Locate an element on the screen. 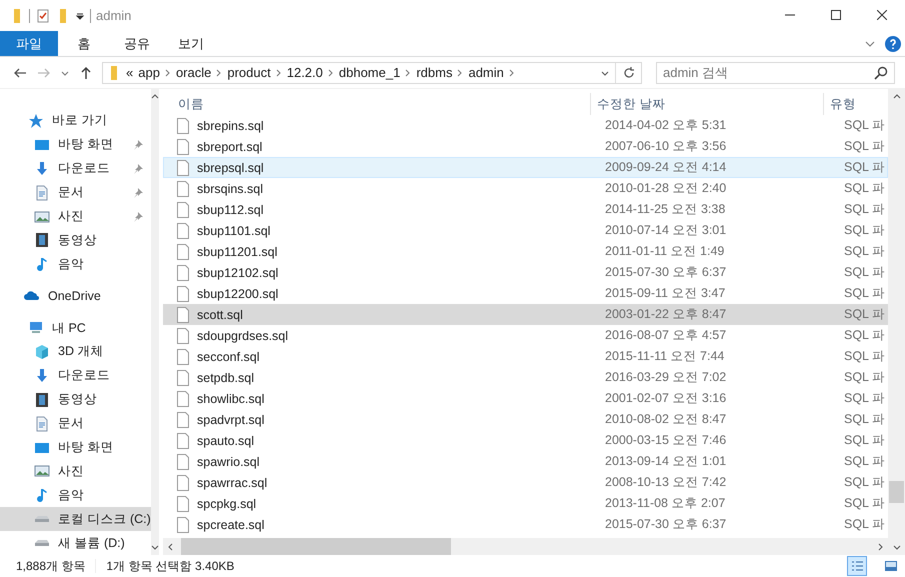 The width and height of the screenshot is (905, 577). breadcrumb: admin is located at coordinates (486, 72).